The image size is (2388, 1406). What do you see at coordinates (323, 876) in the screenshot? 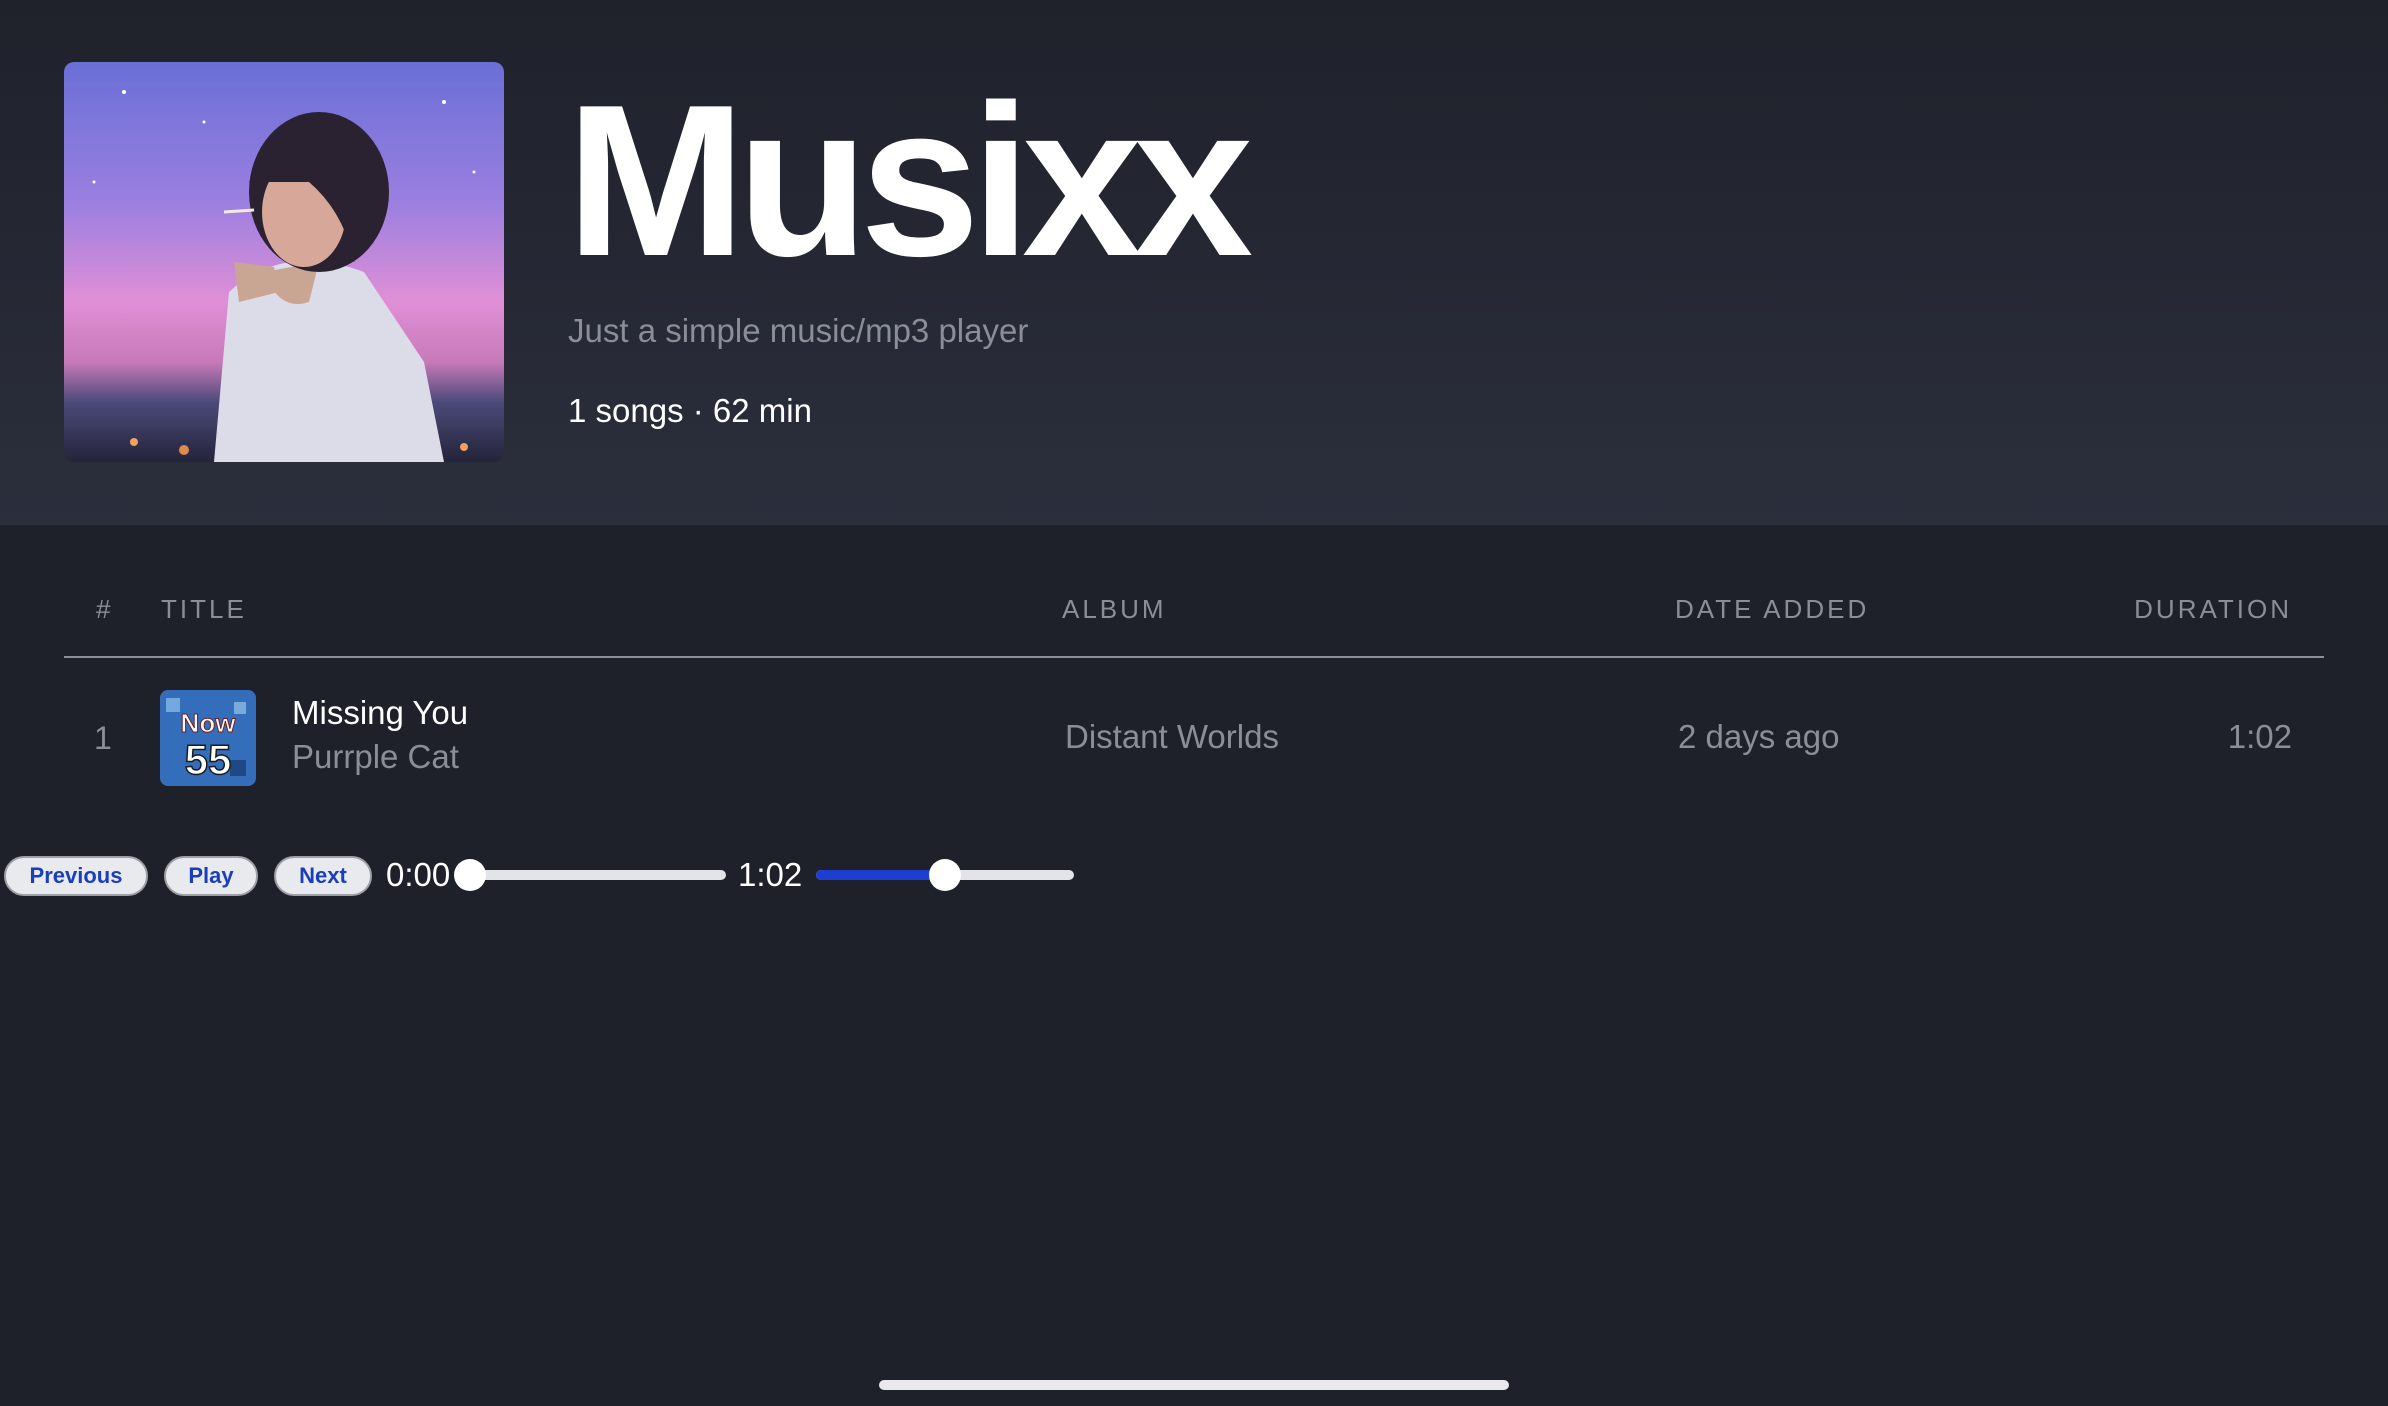
I see `next-button: Next` at bounding box center [323, 876].